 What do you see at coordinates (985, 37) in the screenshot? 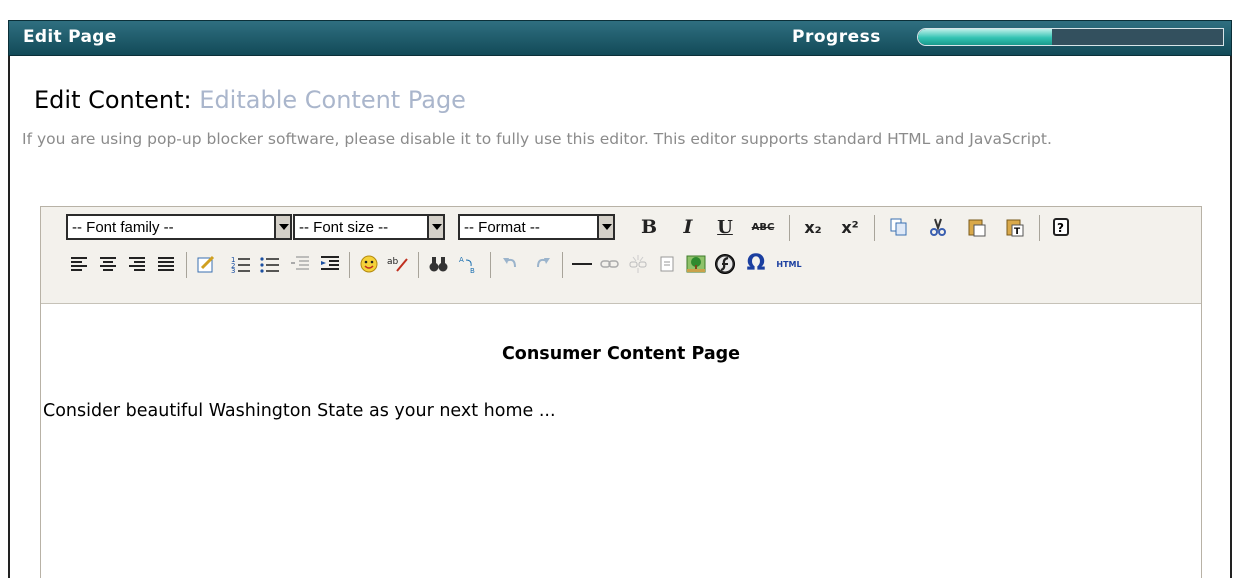
I see `progress-fill` at bounding box center [985, 37].